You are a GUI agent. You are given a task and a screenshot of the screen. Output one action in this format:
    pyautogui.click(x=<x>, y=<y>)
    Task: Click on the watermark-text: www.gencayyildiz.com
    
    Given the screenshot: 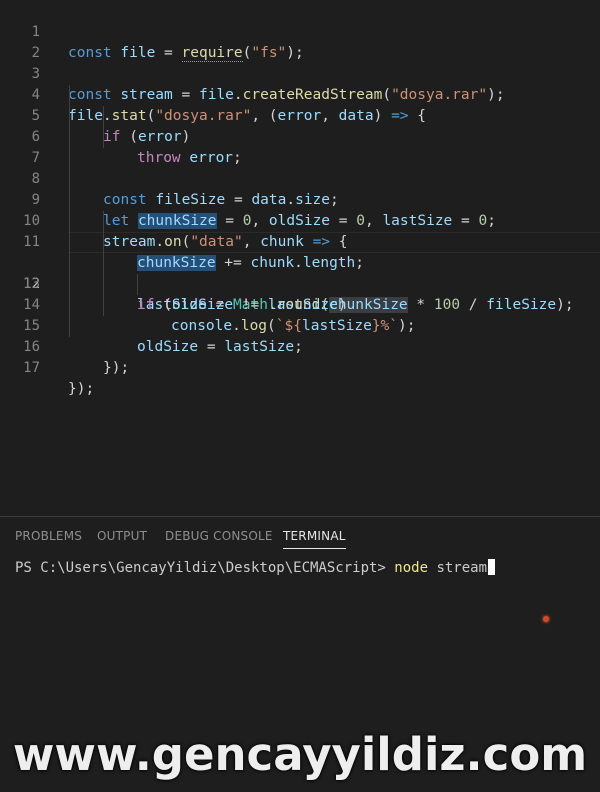 What is the action you would take?
    pyautogui.click(x=300, y=754)
    